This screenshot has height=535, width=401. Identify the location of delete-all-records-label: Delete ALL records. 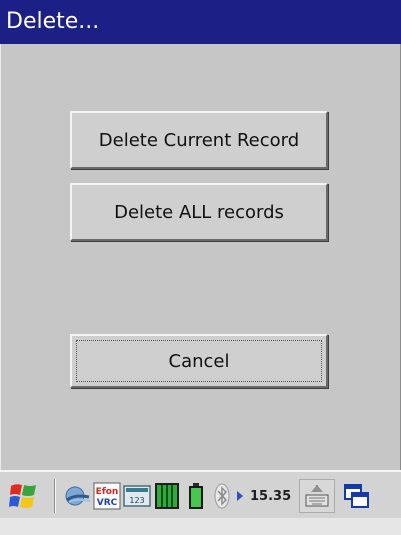
(199, 212).